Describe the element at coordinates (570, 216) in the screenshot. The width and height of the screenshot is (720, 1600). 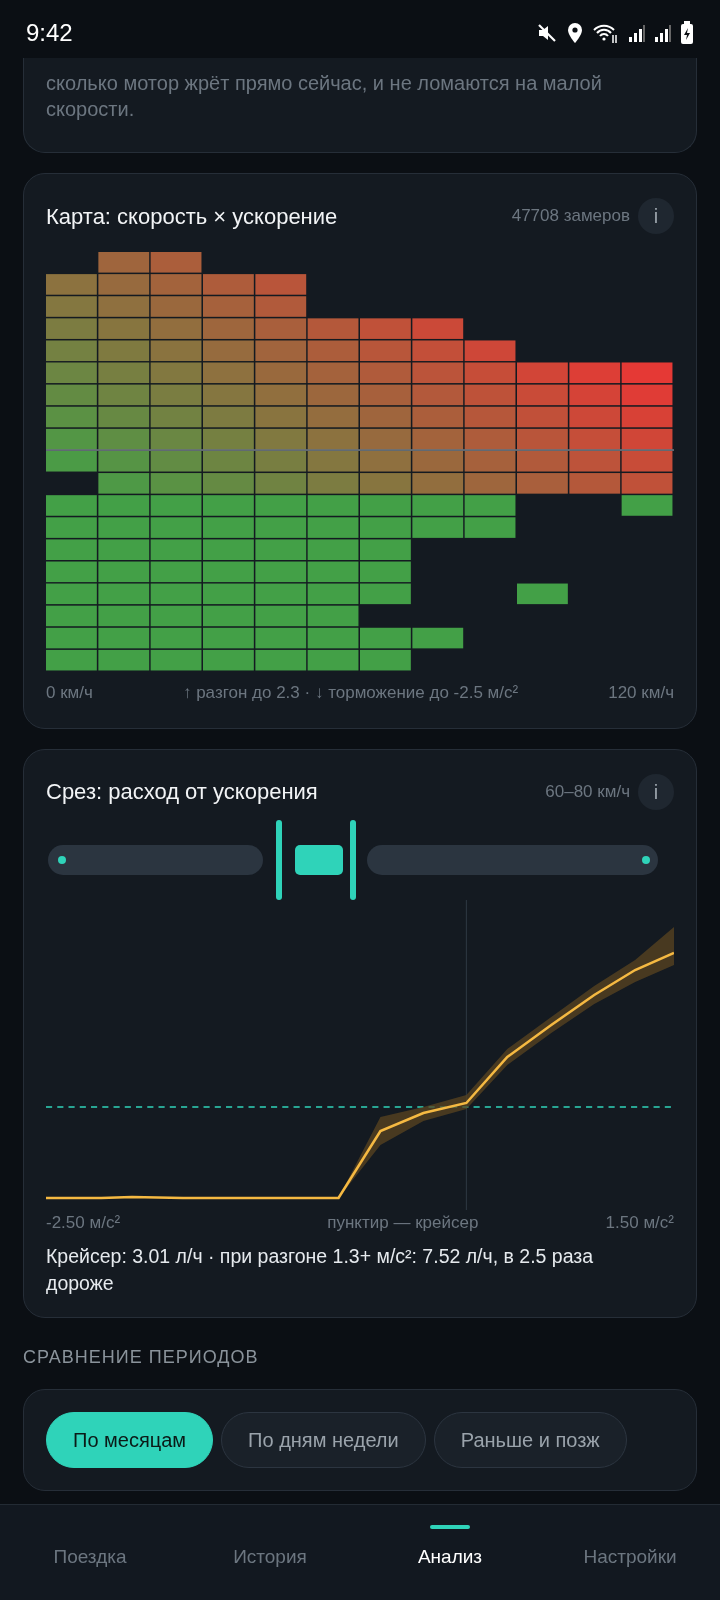
I see `sample-count: 47708 замеров` at that location.